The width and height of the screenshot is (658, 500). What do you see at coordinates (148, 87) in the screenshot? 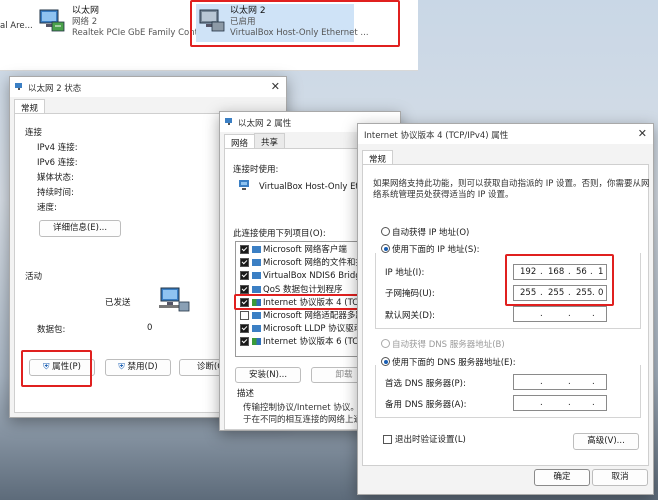
I see `status-dialog-titlebar: 以太网 2 状态 ✕` at bounding box center [148, 87].